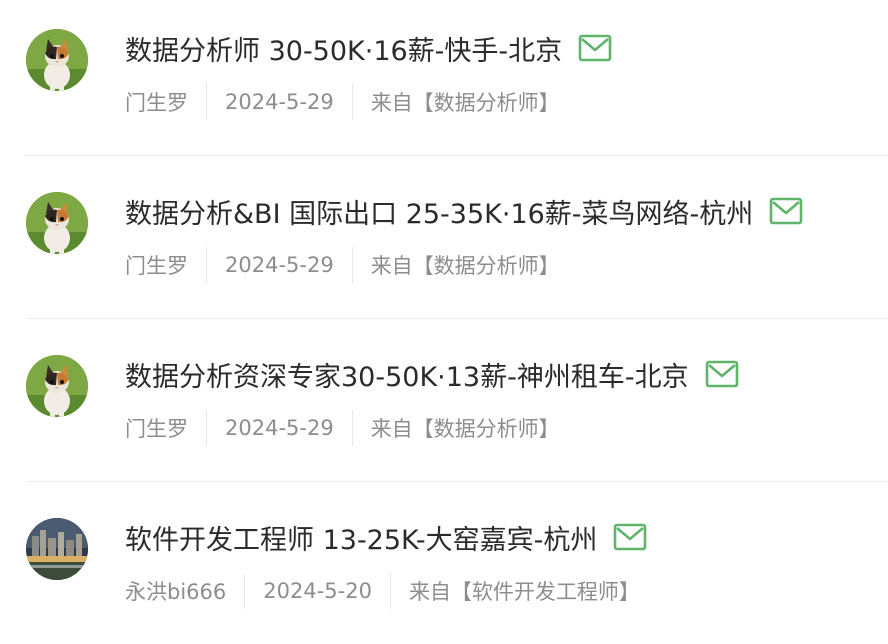 Image resolution: width=888 pixels, height=644 pixels. Describe the element at coordinates (343, 48) in the screenshot. I see `post-title: 数据分析师 30-50K·16薪-快手-北京` at that location.